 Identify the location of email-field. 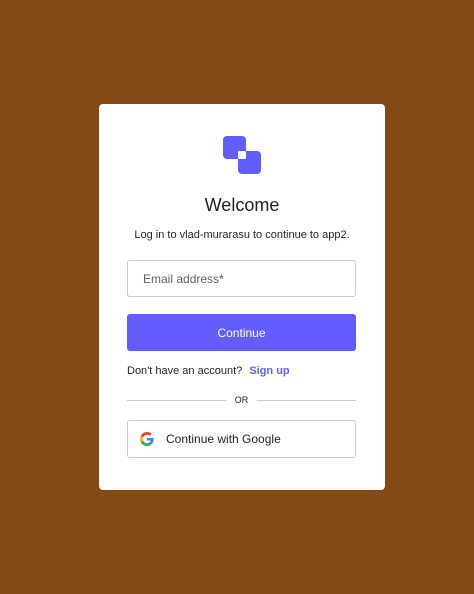
(241, 278).